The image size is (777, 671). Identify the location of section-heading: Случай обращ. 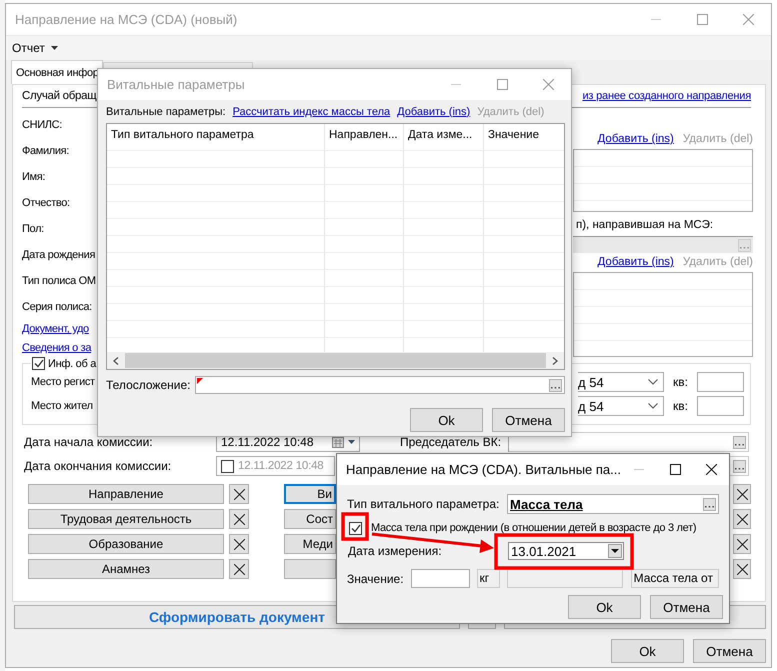
(59, 96).